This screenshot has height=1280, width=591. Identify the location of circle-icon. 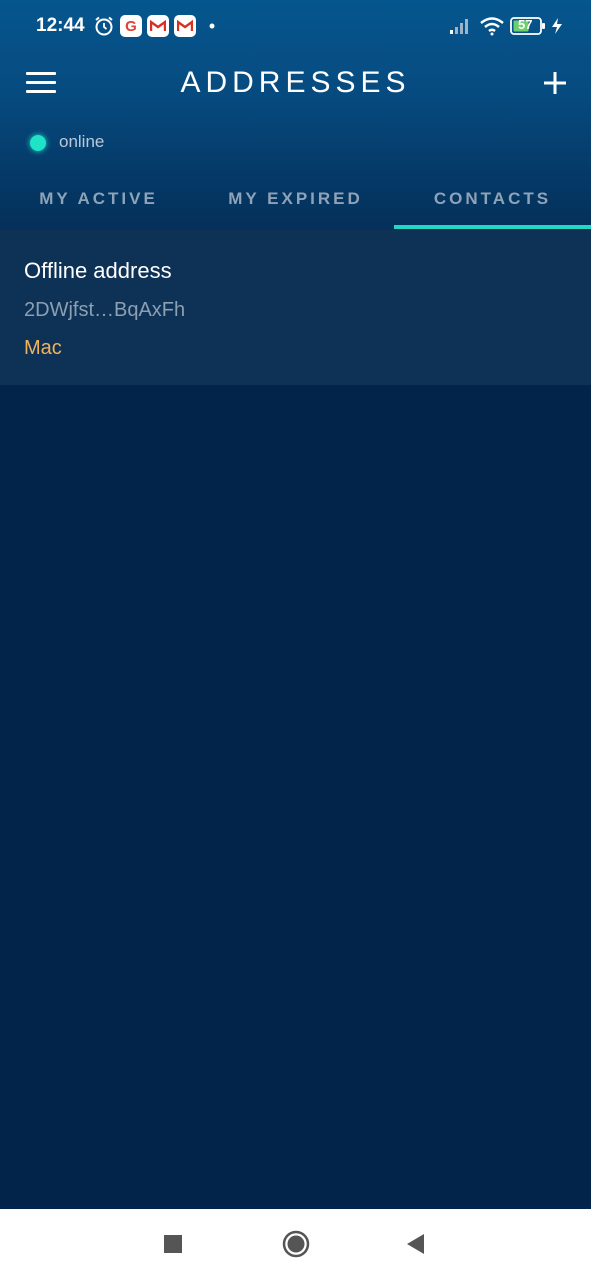
(296, 1244).